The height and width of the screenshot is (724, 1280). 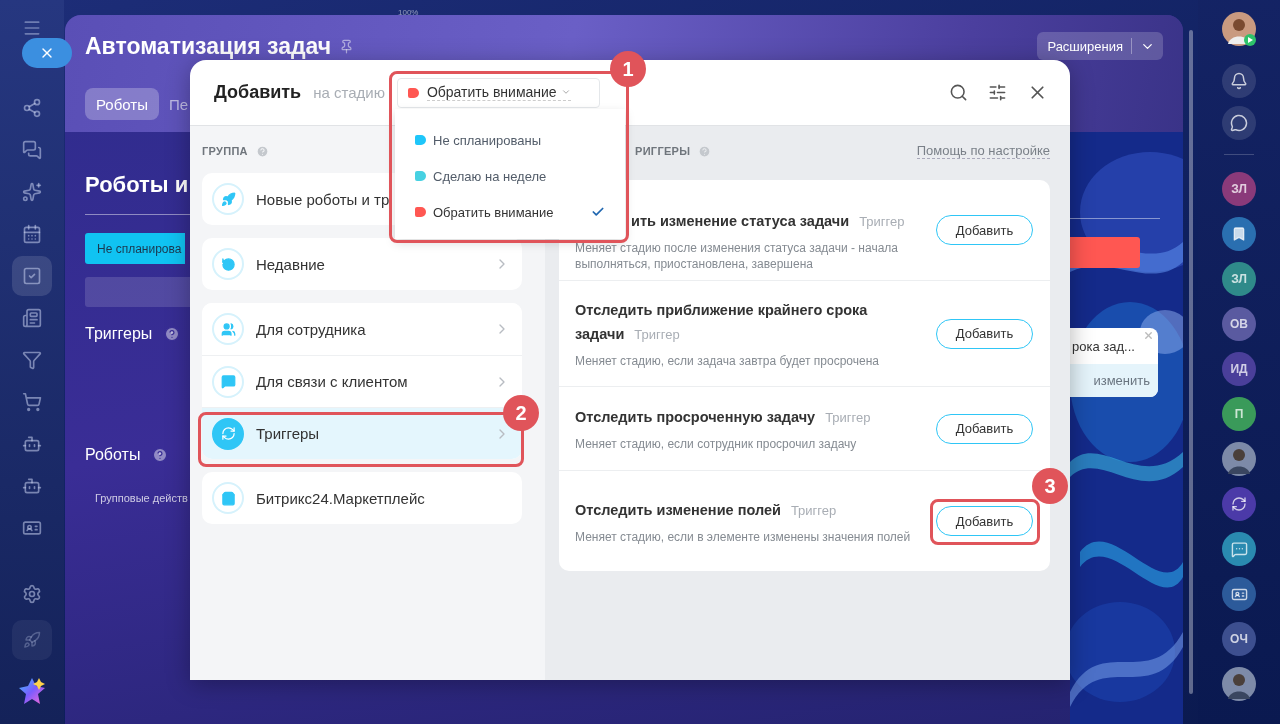 What do you see at coordinates (408, 12) in the screenshot?
I see `zoom-level: 100%` at bounding box center [408, 12].